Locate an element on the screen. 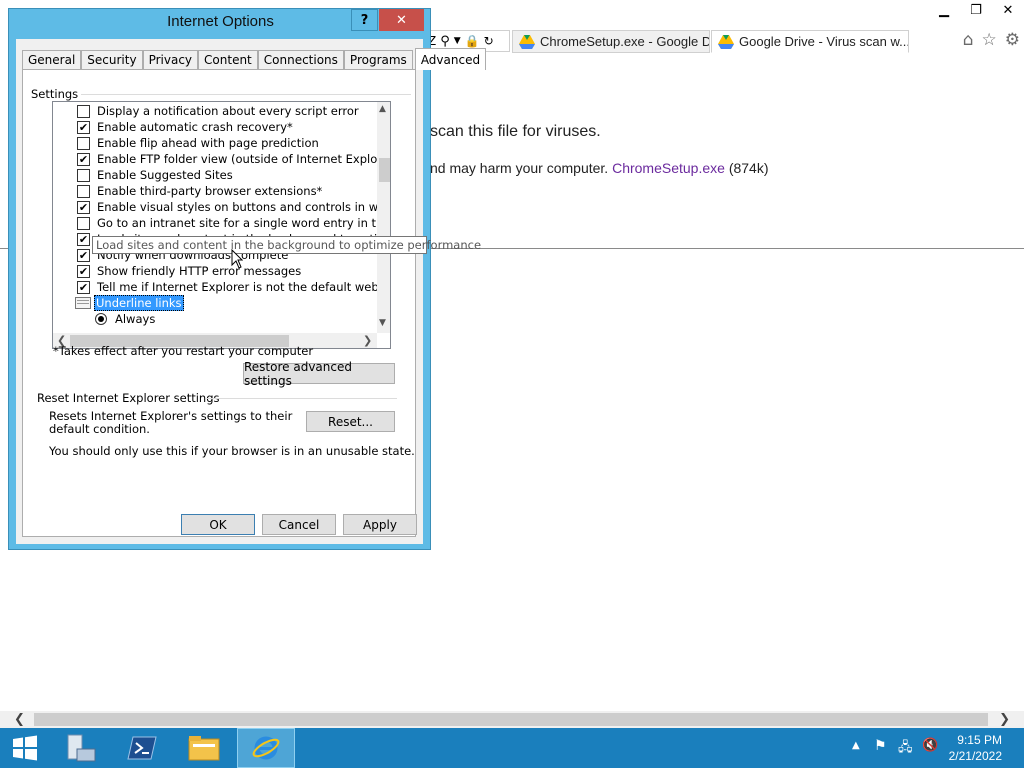  clock: 9:15 PM 2/21/2022 is located at coordinates (975, 748).